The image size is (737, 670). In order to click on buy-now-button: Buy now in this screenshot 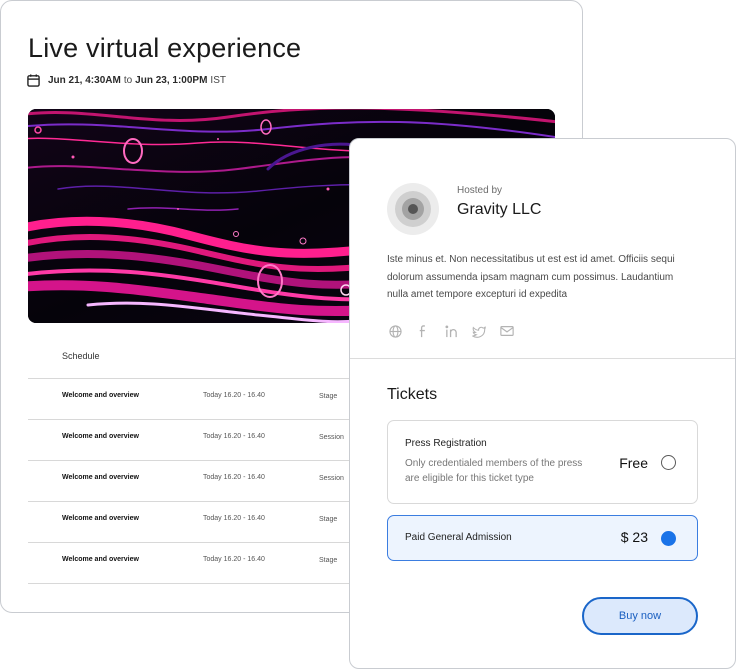, I will do `click(640, 616)`.